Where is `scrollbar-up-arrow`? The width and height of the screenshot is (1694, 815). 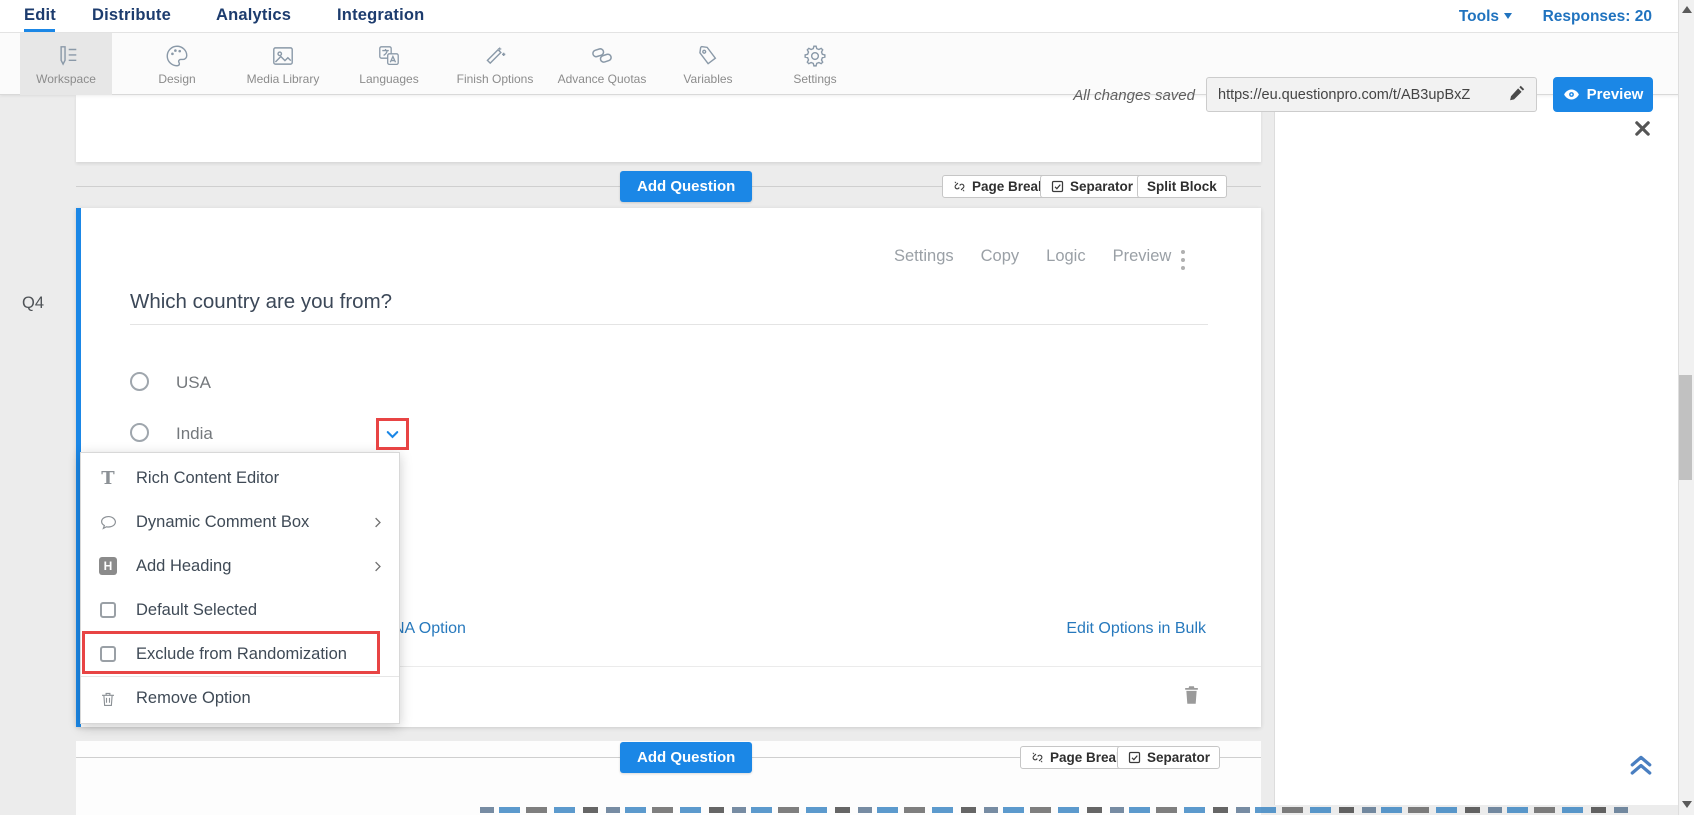
scrollbar-up-arrow is located at coordinates (1687, 9).